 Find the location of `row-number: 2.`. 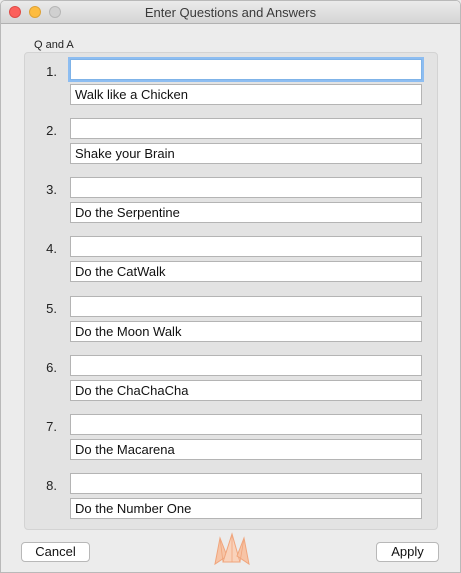

row-number: 2. is located at coordinates (51, 130).